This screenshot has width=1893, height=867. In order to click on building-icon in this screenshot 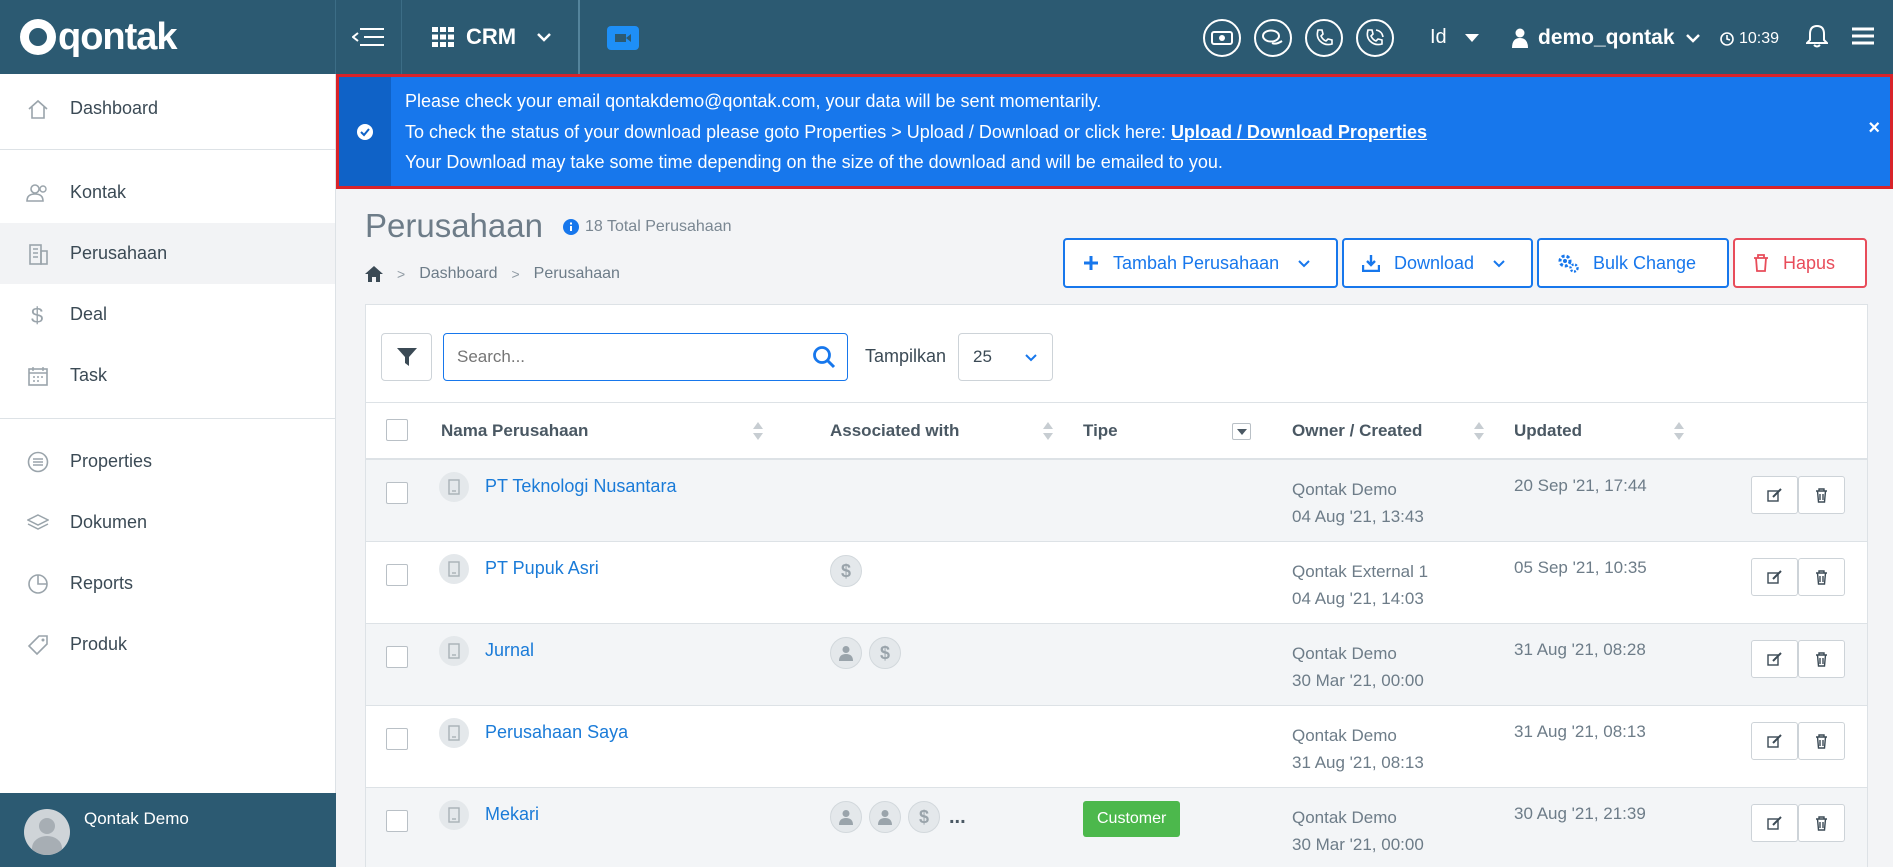, I will do `click(454, 733)`.